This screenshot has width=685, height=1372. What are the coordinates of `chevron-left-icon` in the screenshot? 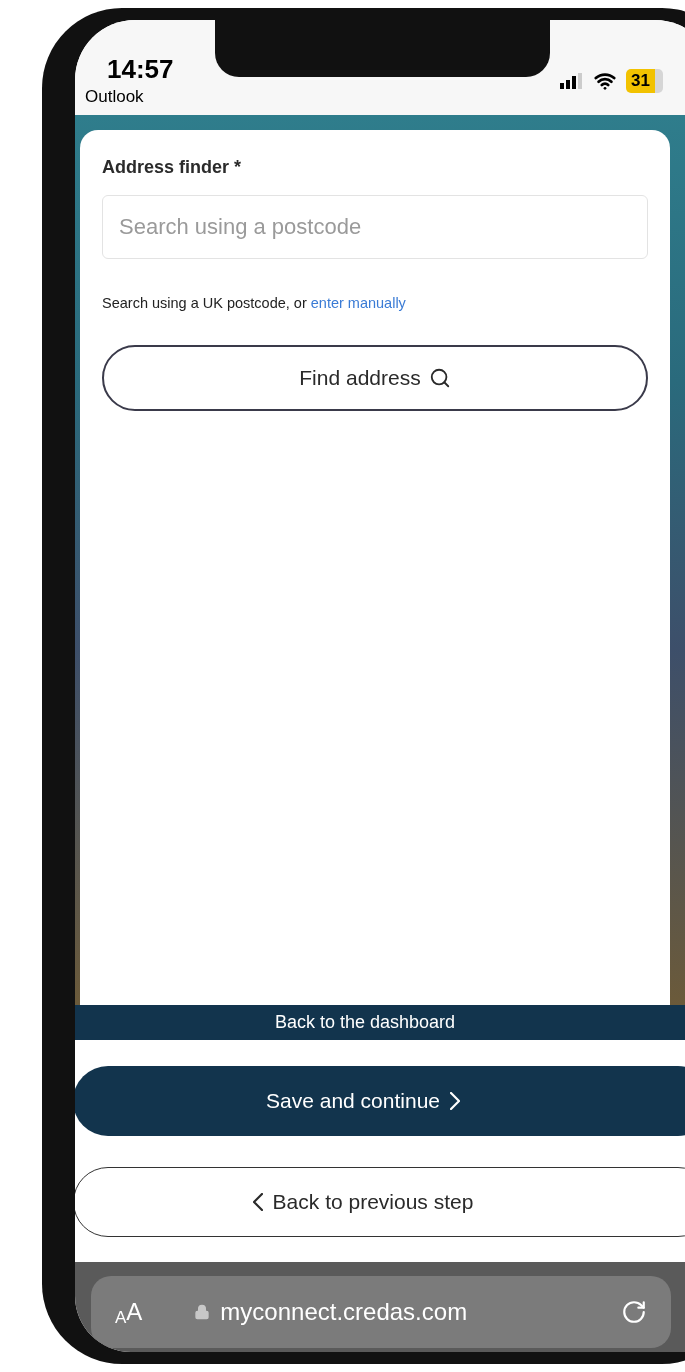 It's located at (257, 1202).